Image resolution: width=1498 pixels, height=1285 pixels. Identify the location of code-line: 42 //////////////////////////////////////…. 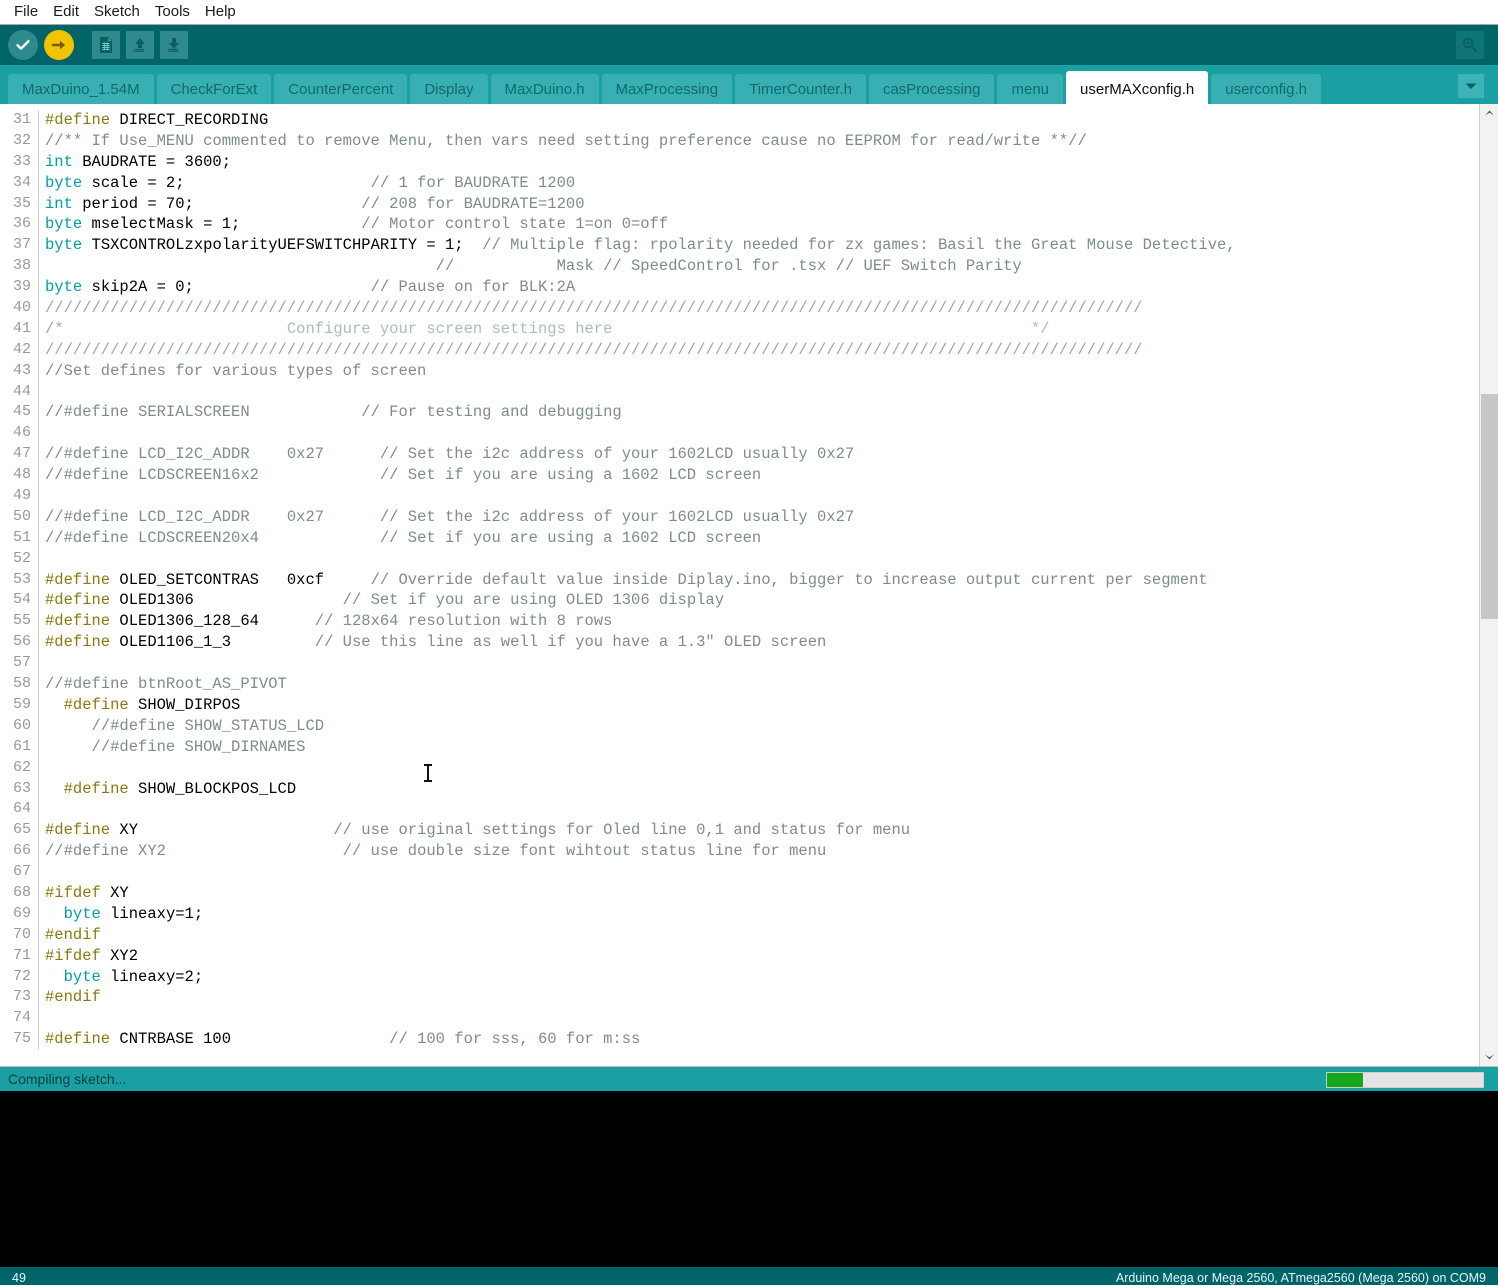
(739, 350).